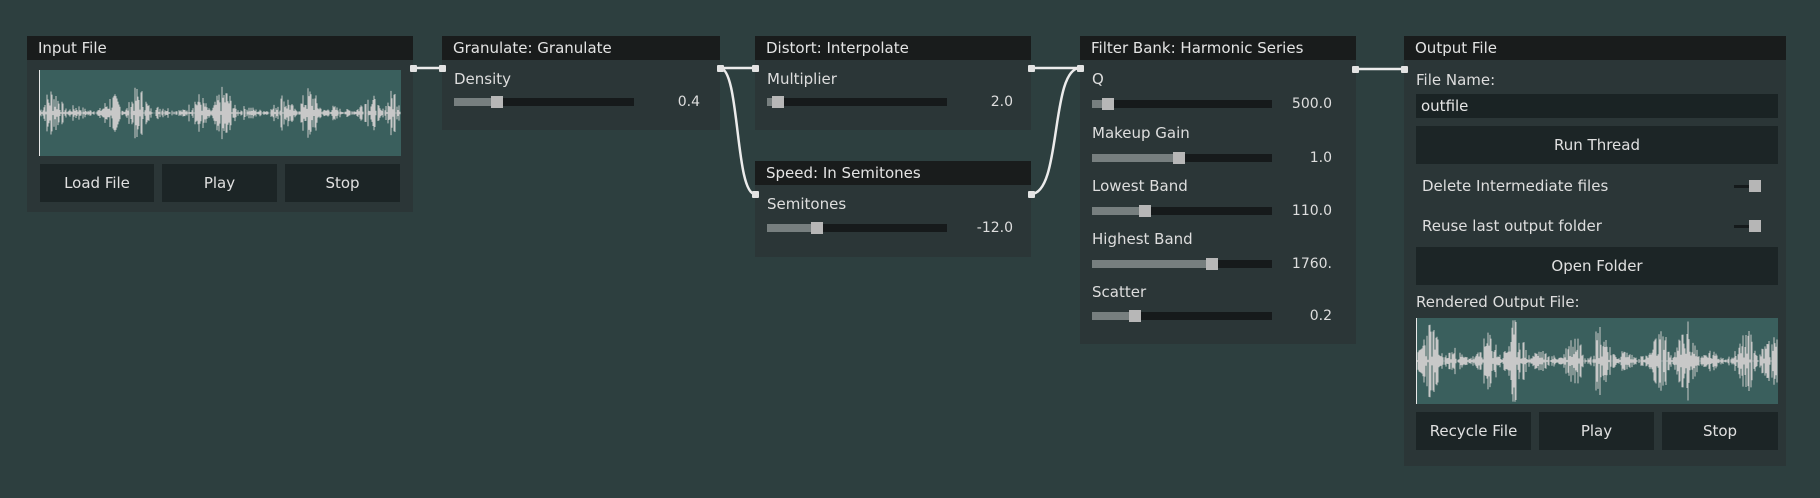 This screenshot has height=498, width=1820. What do you see at coordinates (1080, 68) in the screenshot?
I see `filter-bank-in-port` at bounding box center [1080, 68].